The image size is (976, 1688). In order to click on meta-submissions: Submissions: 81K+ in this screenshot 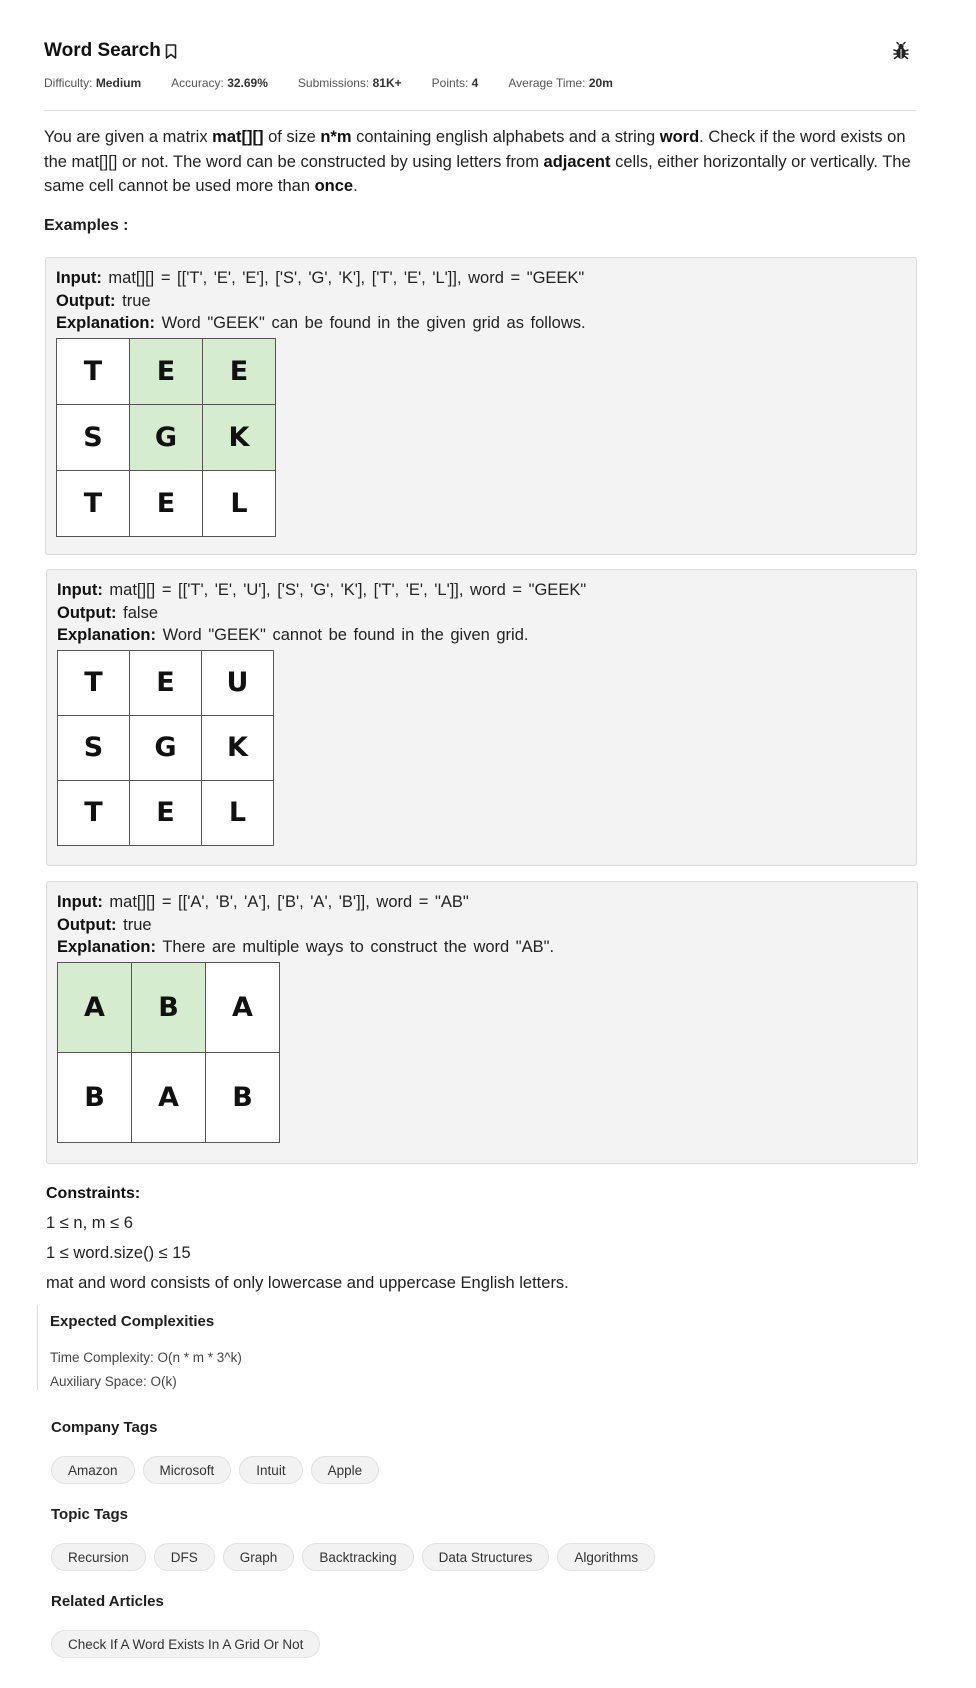, I will do `click(349, 83)`.